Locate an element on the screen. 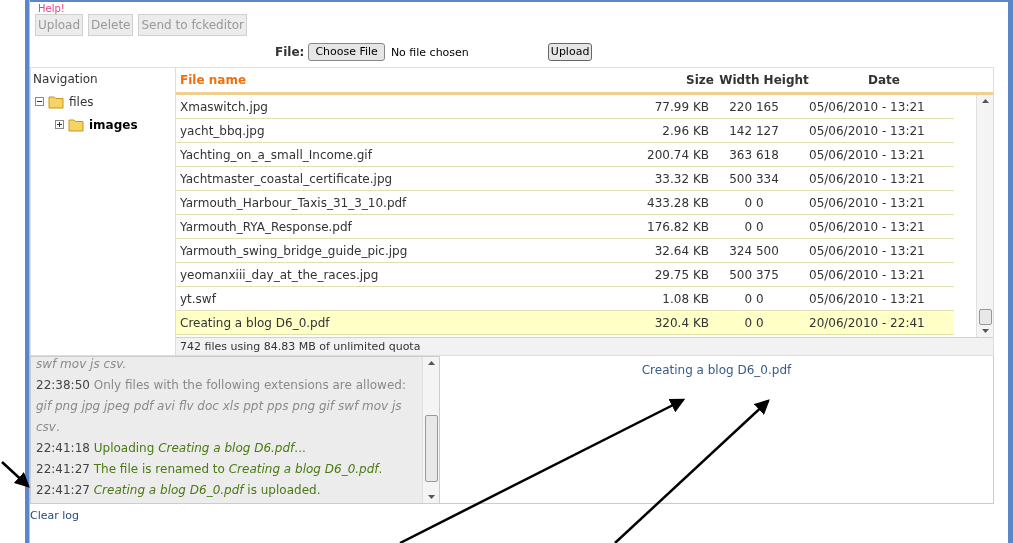 This screenshot has width=1013, height=543. file-name: Xmaswitch.jpg is located at coordinates (224, 107).